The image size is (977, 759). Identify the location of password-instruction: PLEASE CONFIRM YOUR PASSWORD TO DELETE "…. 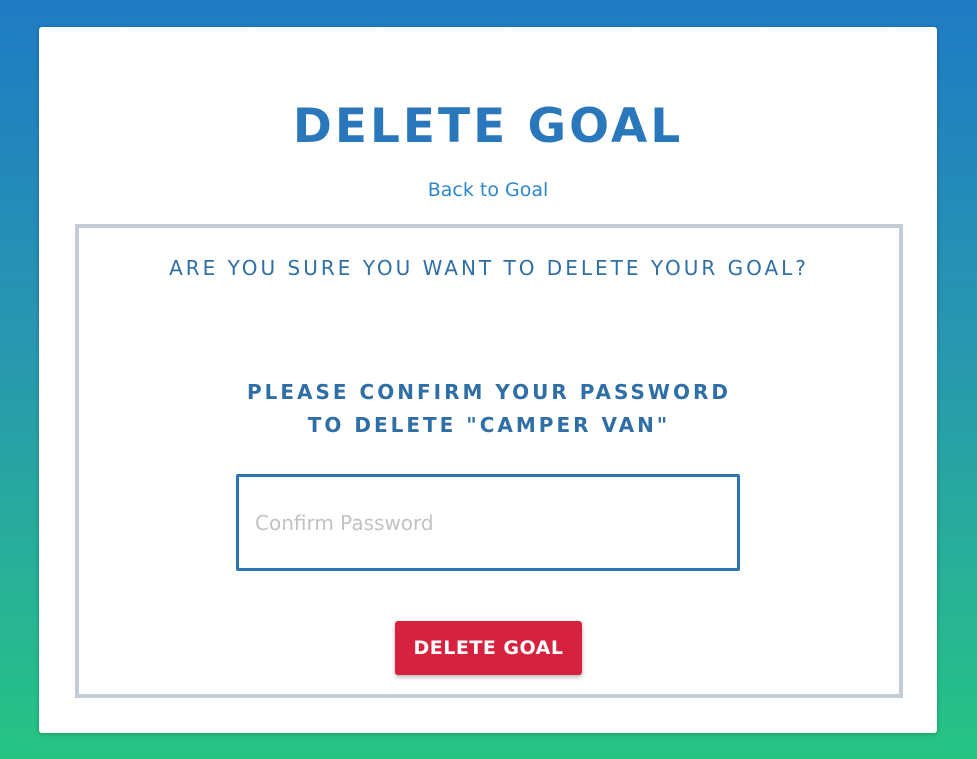
(489, 409).